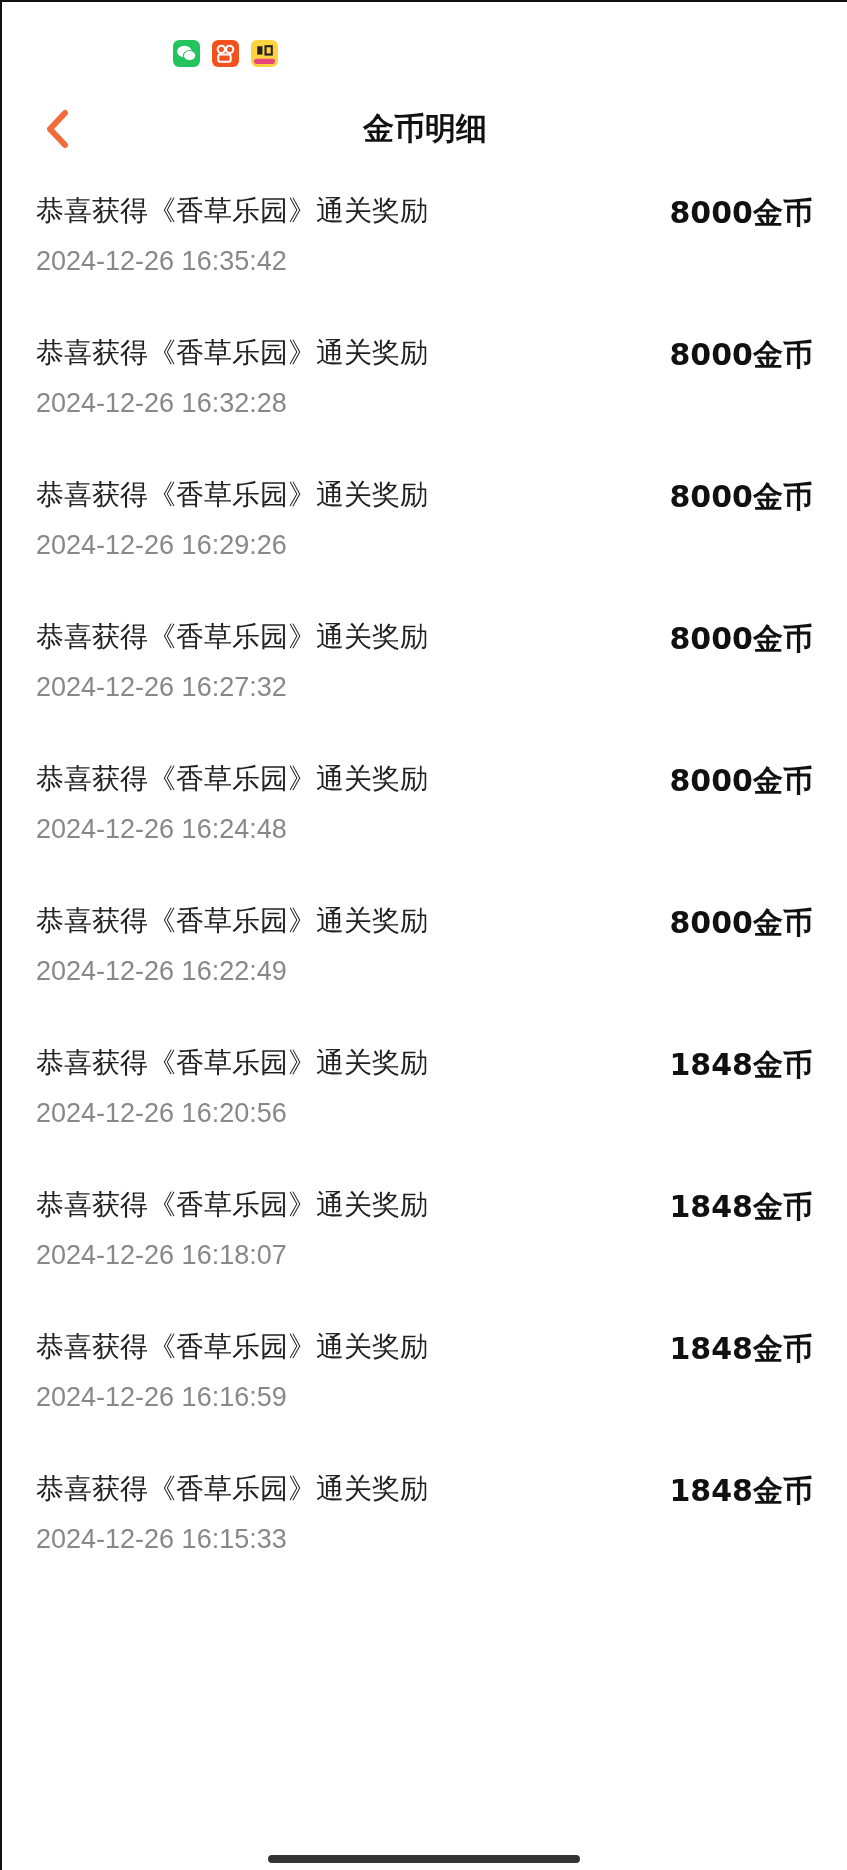 The width and height of the screenshot is (847, 1870). I want to click on record-time: 2024-12-26 16:32:28, so click(162, 403).